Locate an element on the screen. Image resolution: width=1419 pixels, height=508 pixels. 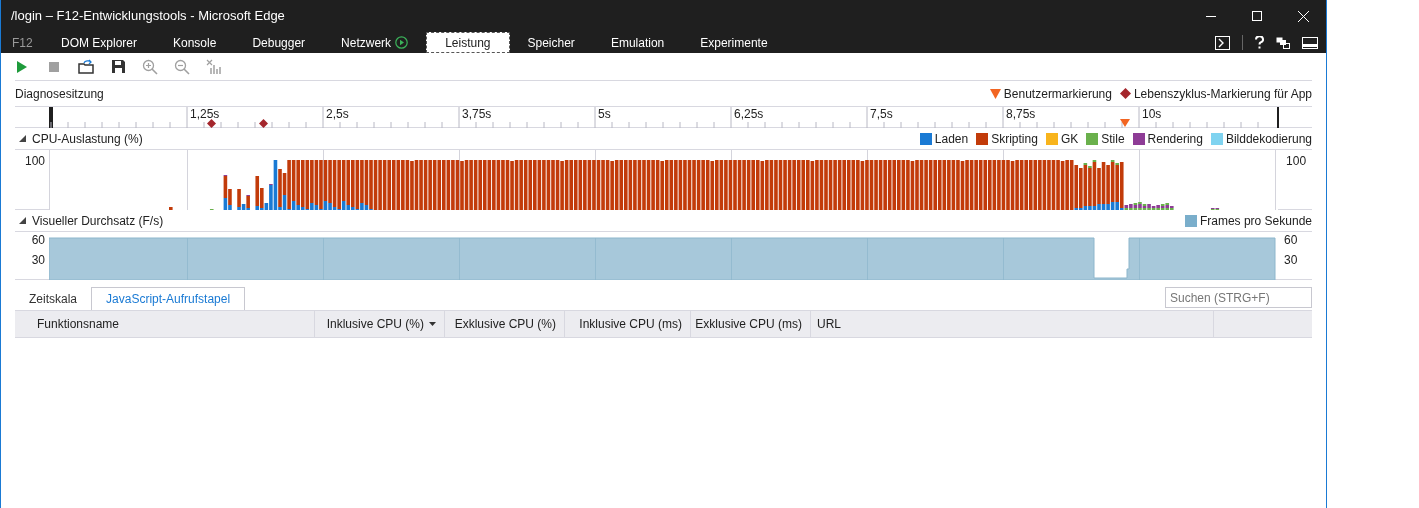
column-header: URL is located at coordinates (1012, 324).